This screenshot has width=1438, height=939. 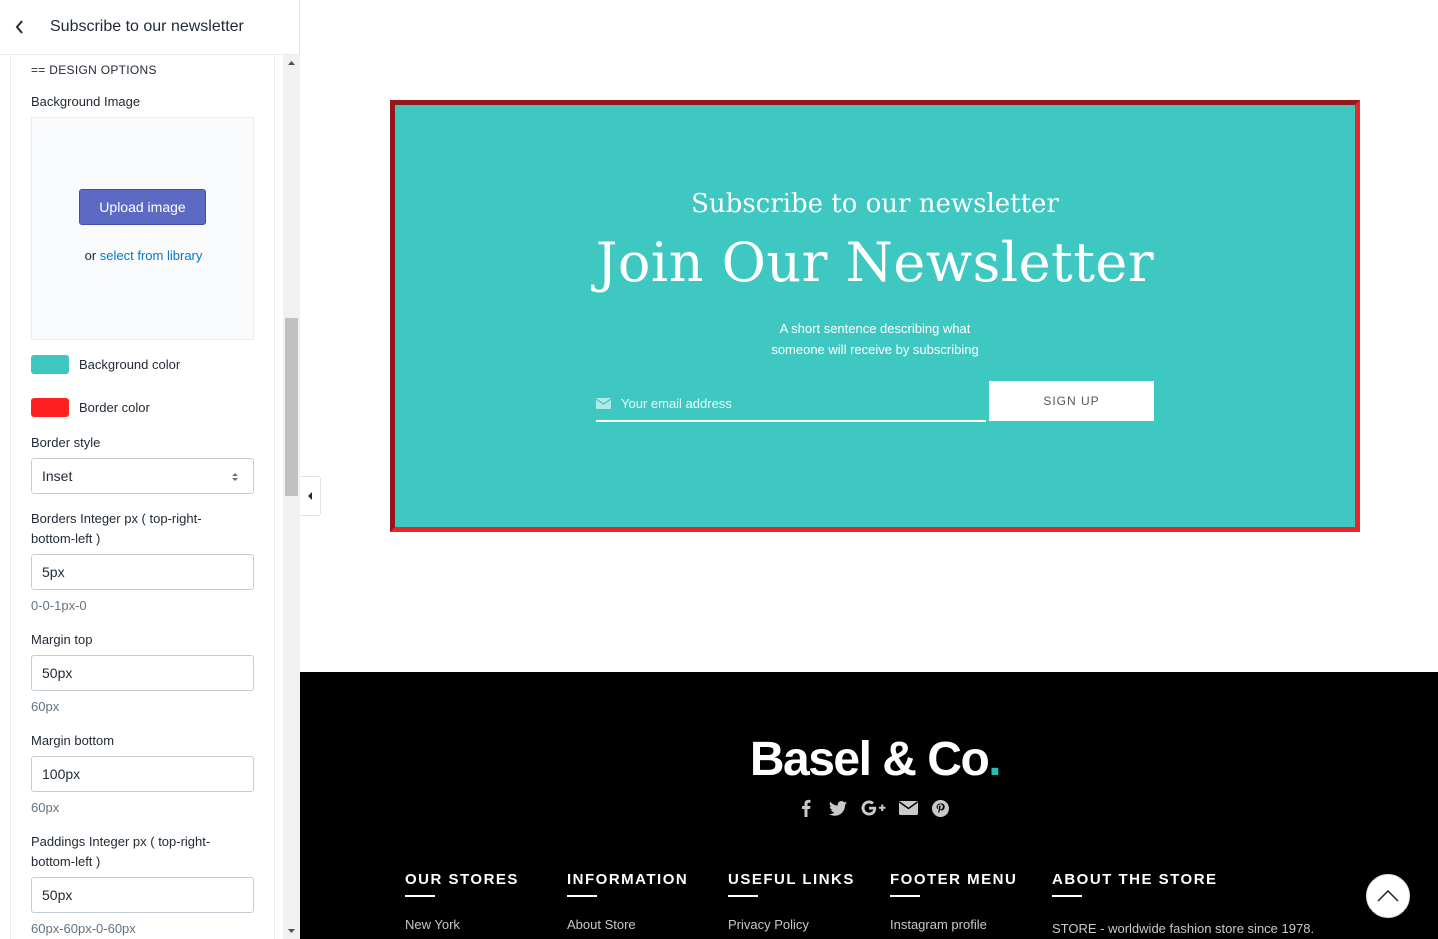 I want to click on margin-top-label: Margin top, so click(x=62, y=639).